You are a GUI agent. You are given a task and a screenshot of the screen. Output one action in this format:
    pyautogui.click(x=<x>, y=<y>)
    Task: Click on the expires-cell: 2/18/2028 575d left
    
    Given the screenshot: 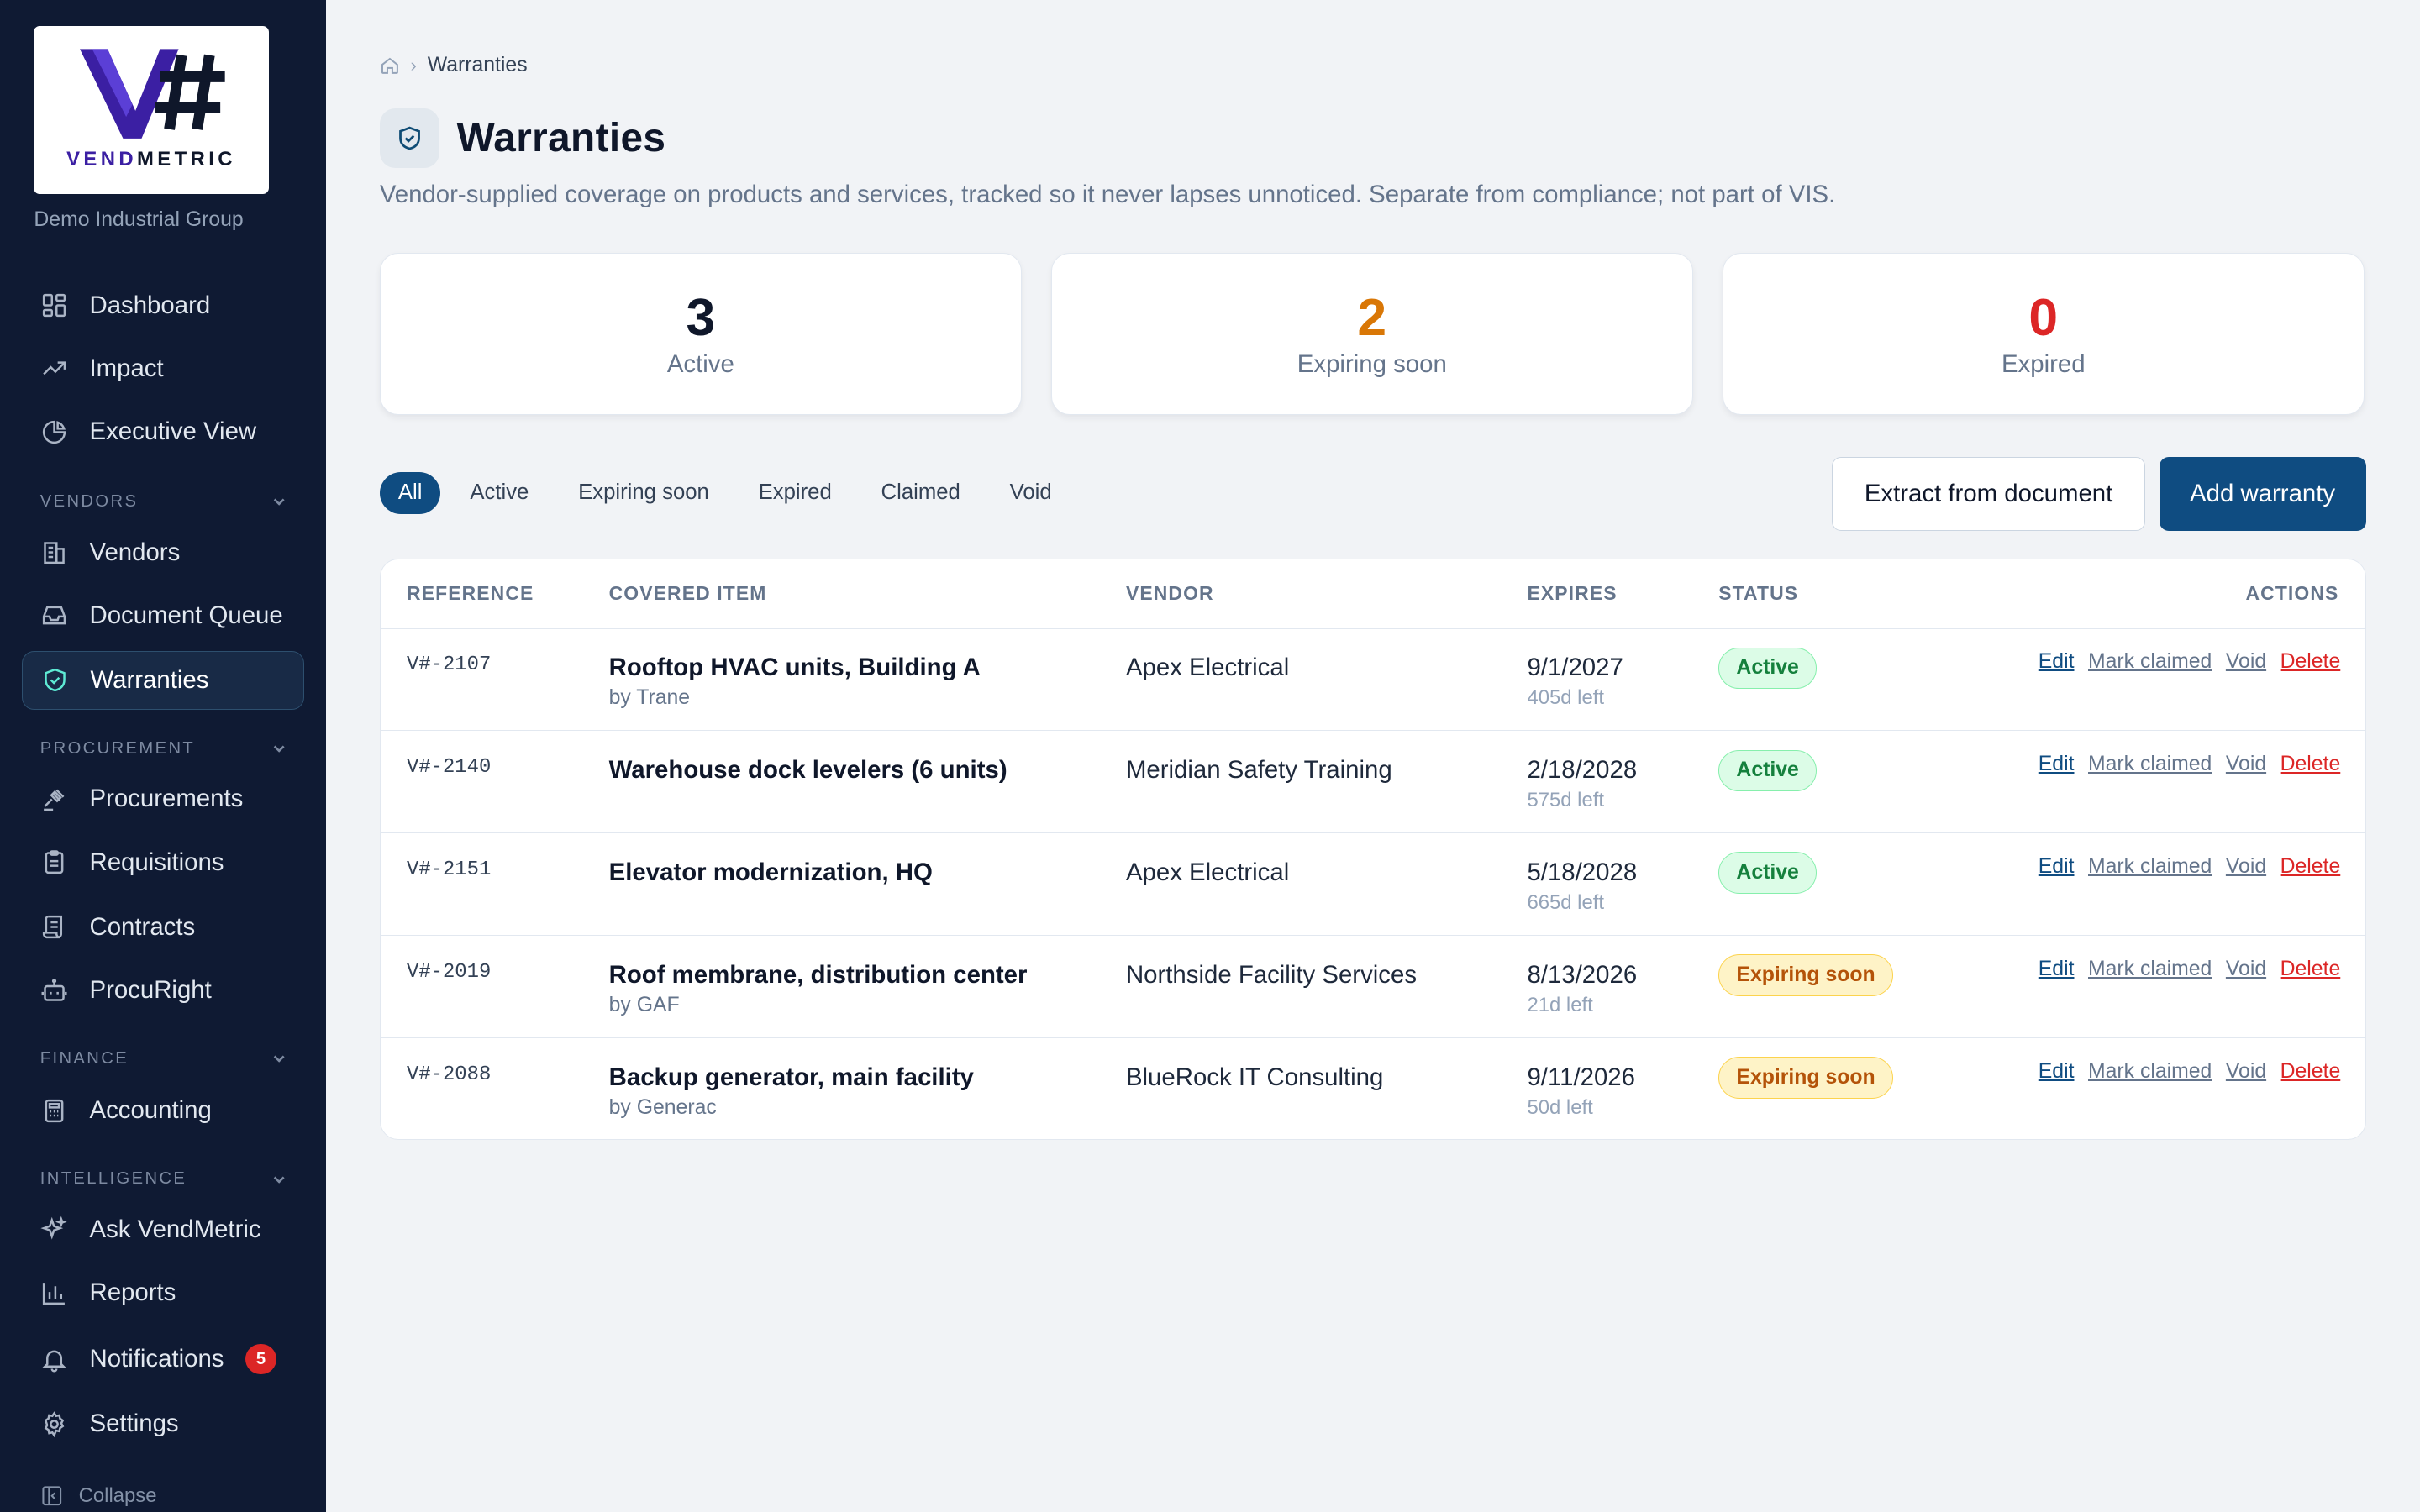 What is the action you would take?
    pyautogui.click(x=1582, y=784)
    